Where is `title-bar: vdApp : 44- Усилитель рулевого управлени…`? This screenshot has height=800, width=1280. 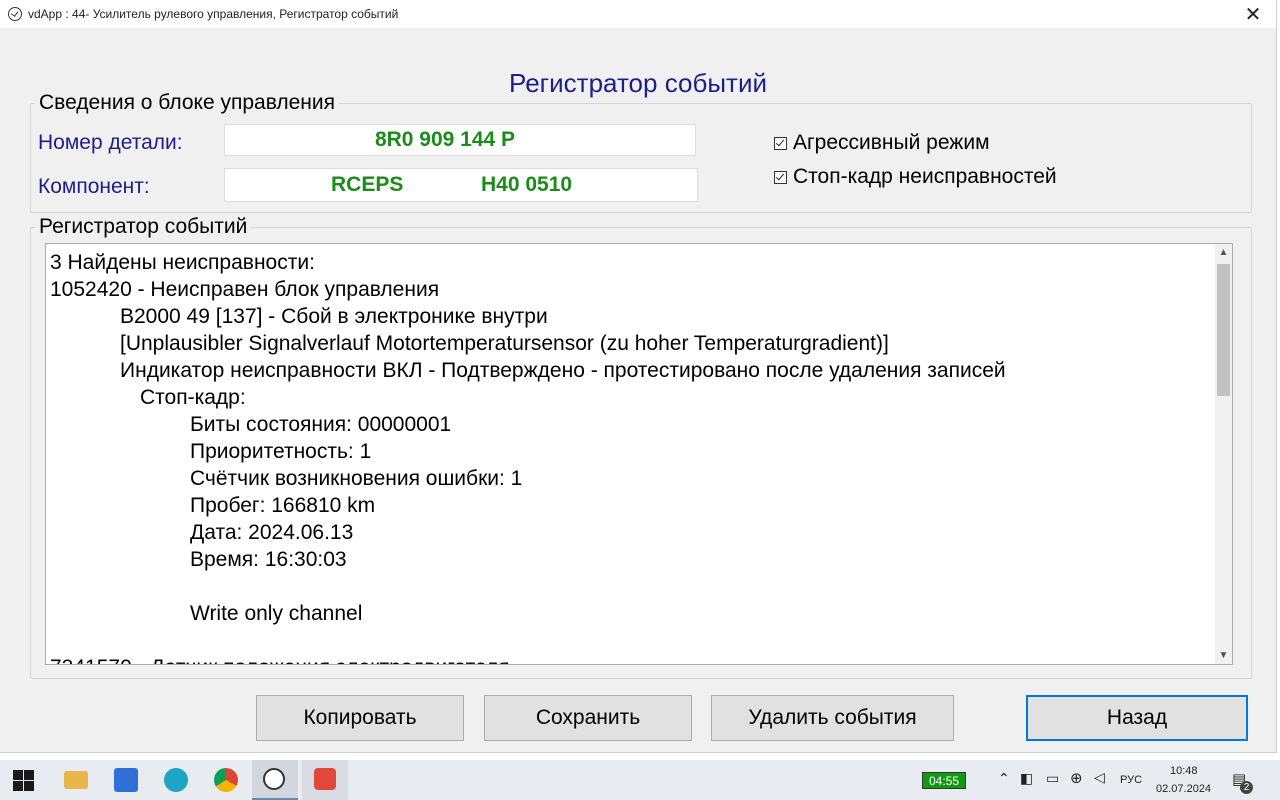 title-bar: vdApp : 44- Усилитель рулевого управлени… is located at coordinates (638, 14).